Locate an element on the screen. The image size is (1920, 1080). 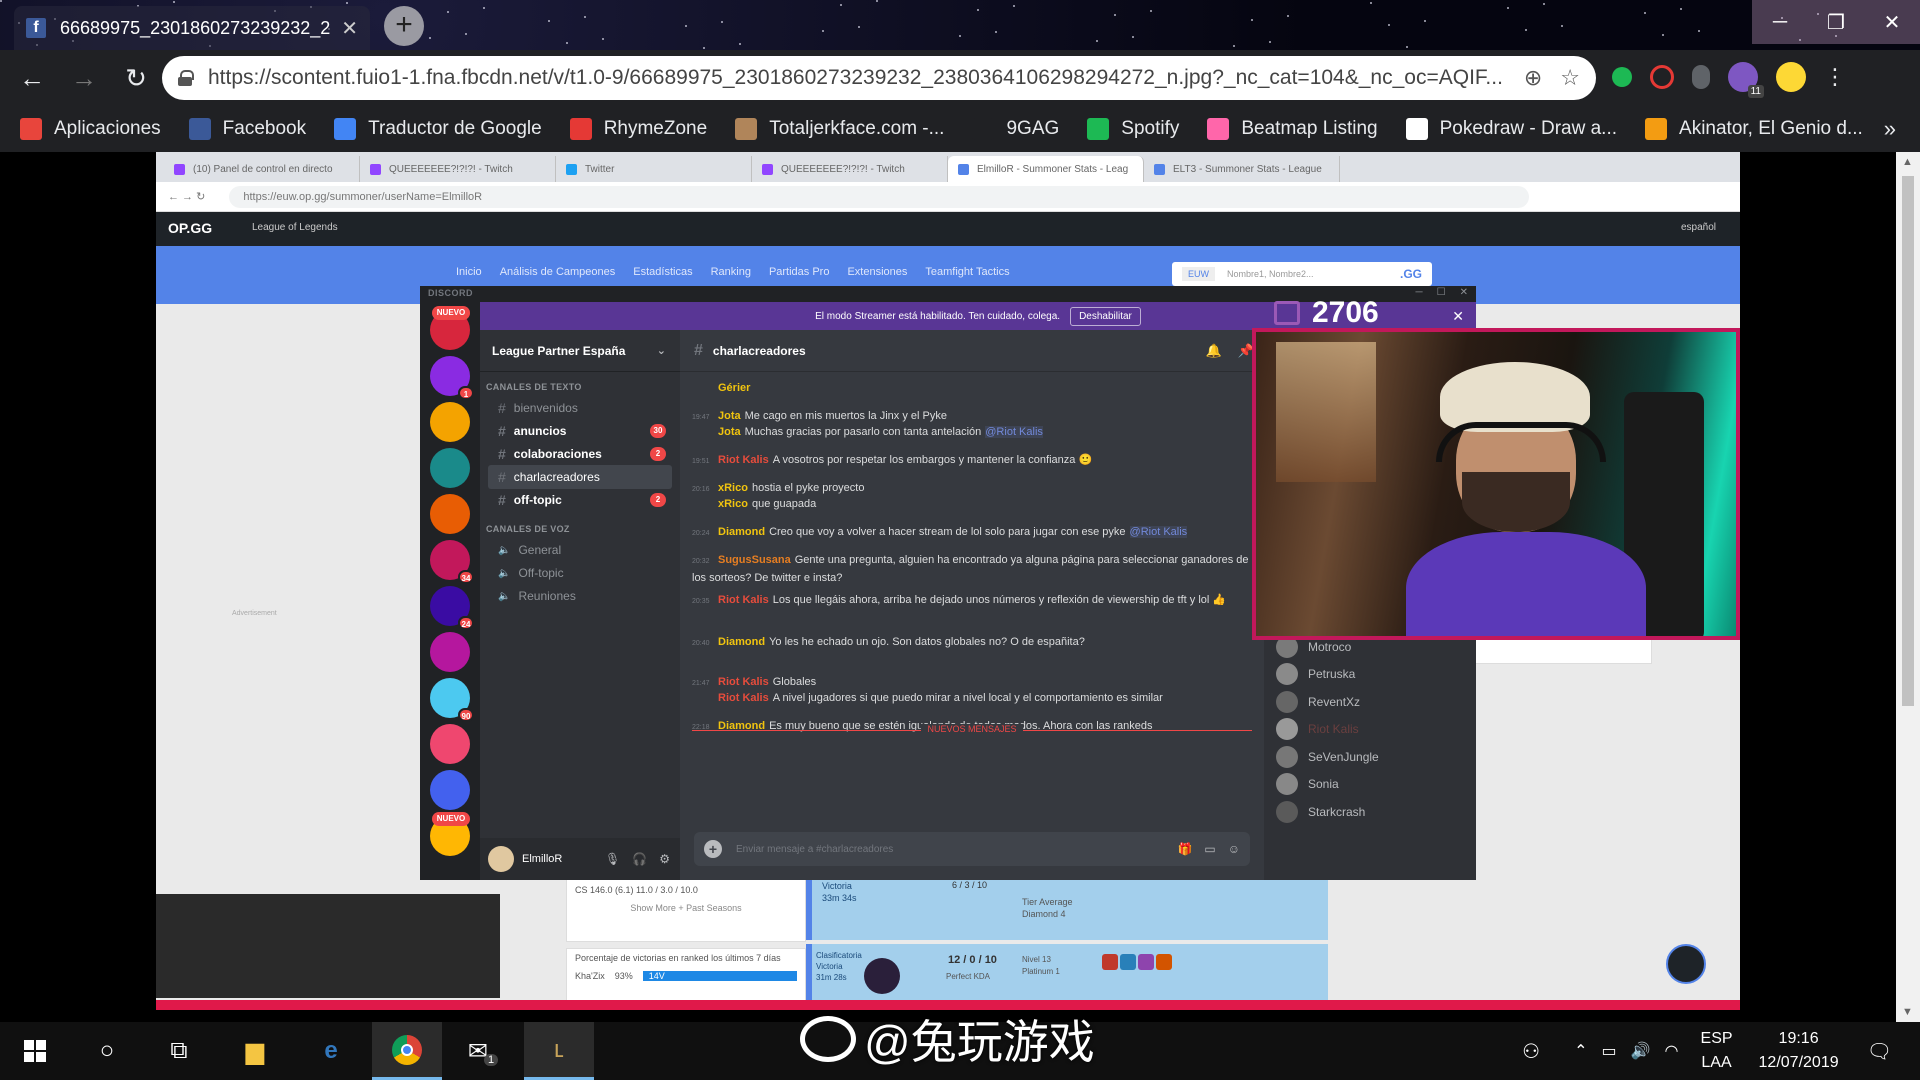
voice-category: CANALES DE VOZ is located at coordinates (528, 529).